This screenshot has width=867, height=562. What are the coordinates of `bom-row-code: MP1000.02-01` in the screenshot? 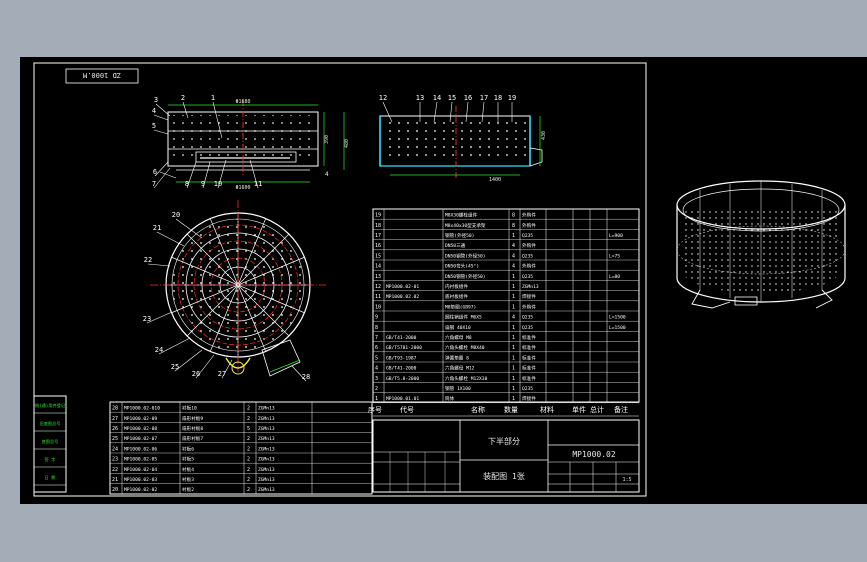 It's located at (402, 287).